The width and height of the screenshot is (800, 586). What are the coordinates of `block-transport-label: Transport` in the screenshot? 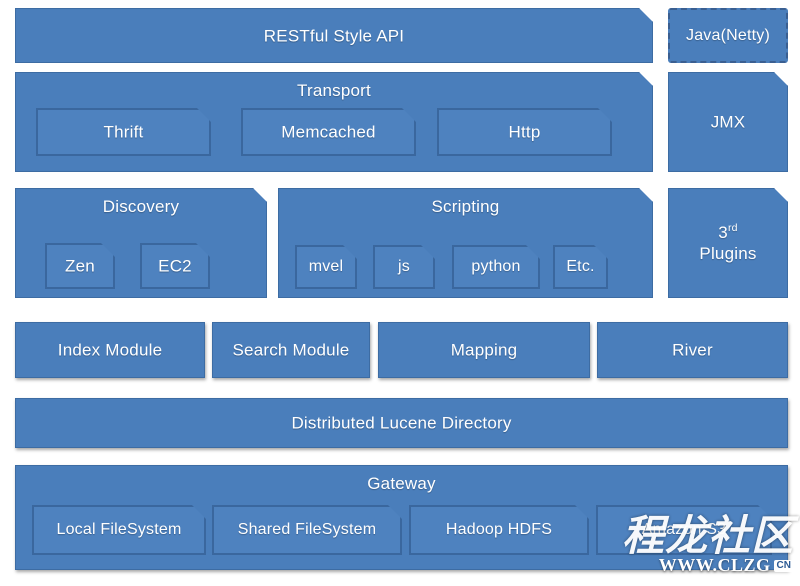 It's located at (334, 90).